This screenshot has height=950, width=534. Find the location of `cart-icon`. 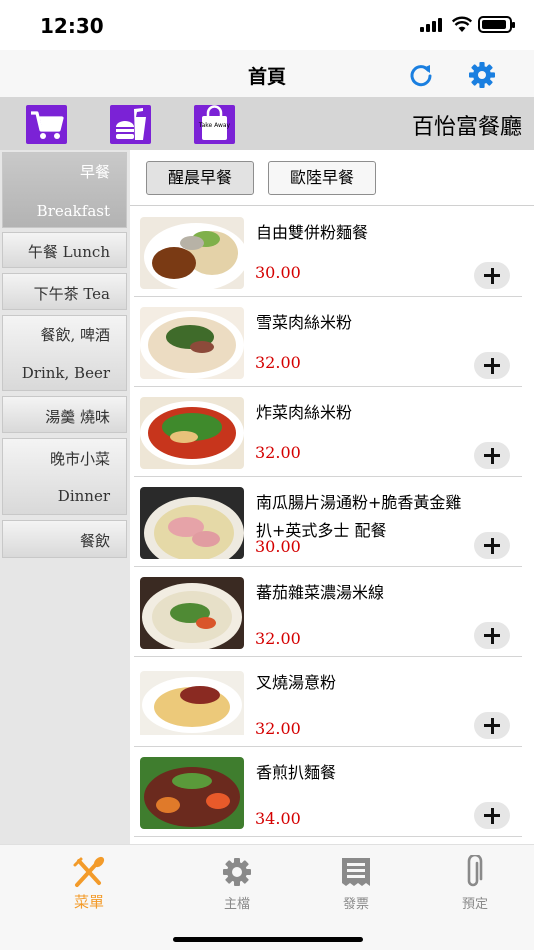

cart-icon is located at coordinates (46, 124).